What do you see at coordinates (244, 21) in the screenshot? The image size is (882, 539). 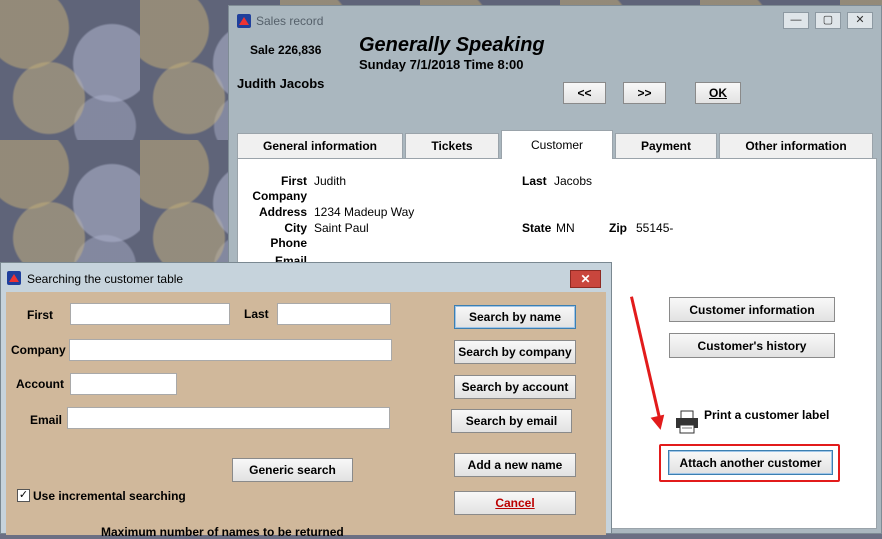 I see `app-icon` at bounding box center [244, 21].